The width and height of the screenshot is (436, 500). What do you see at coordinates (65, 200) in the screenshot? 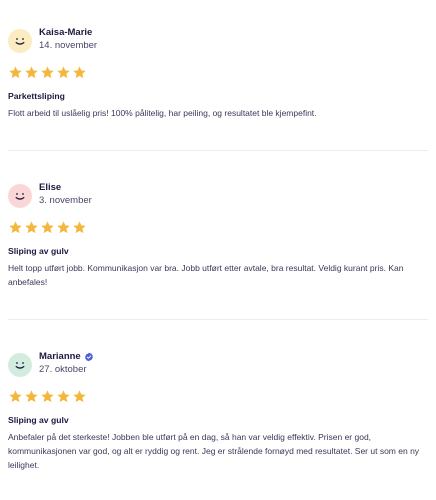
I see `review-date: 3. november` at bounding box center [65, 200].